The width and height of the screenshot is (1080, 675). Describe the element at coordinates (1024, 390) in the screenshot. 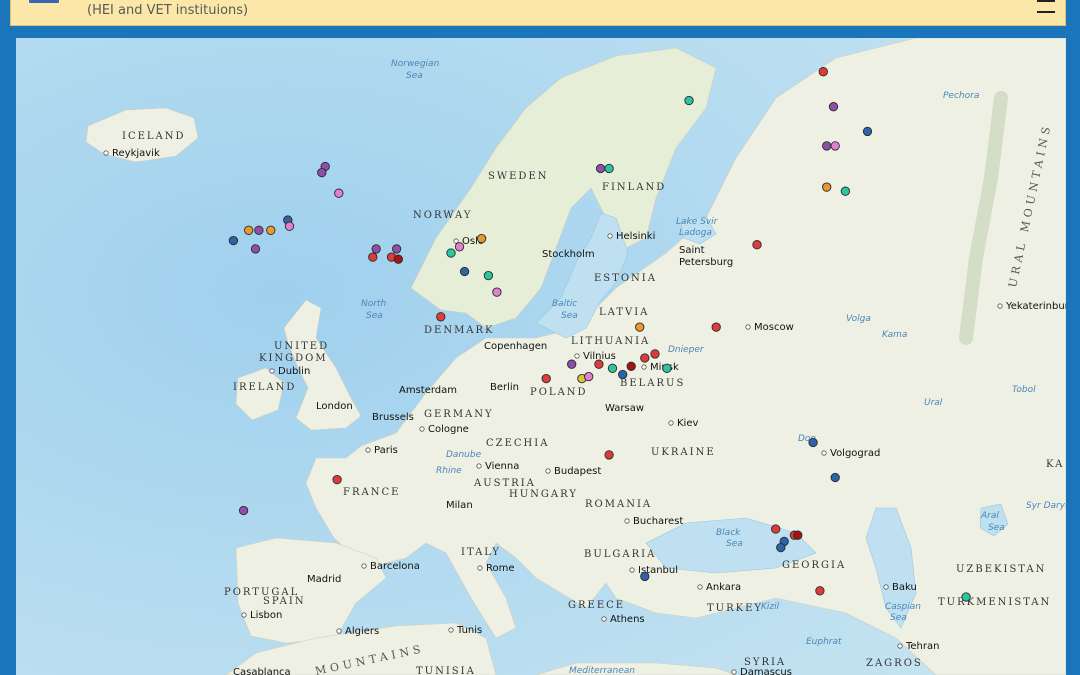

I see `water-label: Tobol` at that location.